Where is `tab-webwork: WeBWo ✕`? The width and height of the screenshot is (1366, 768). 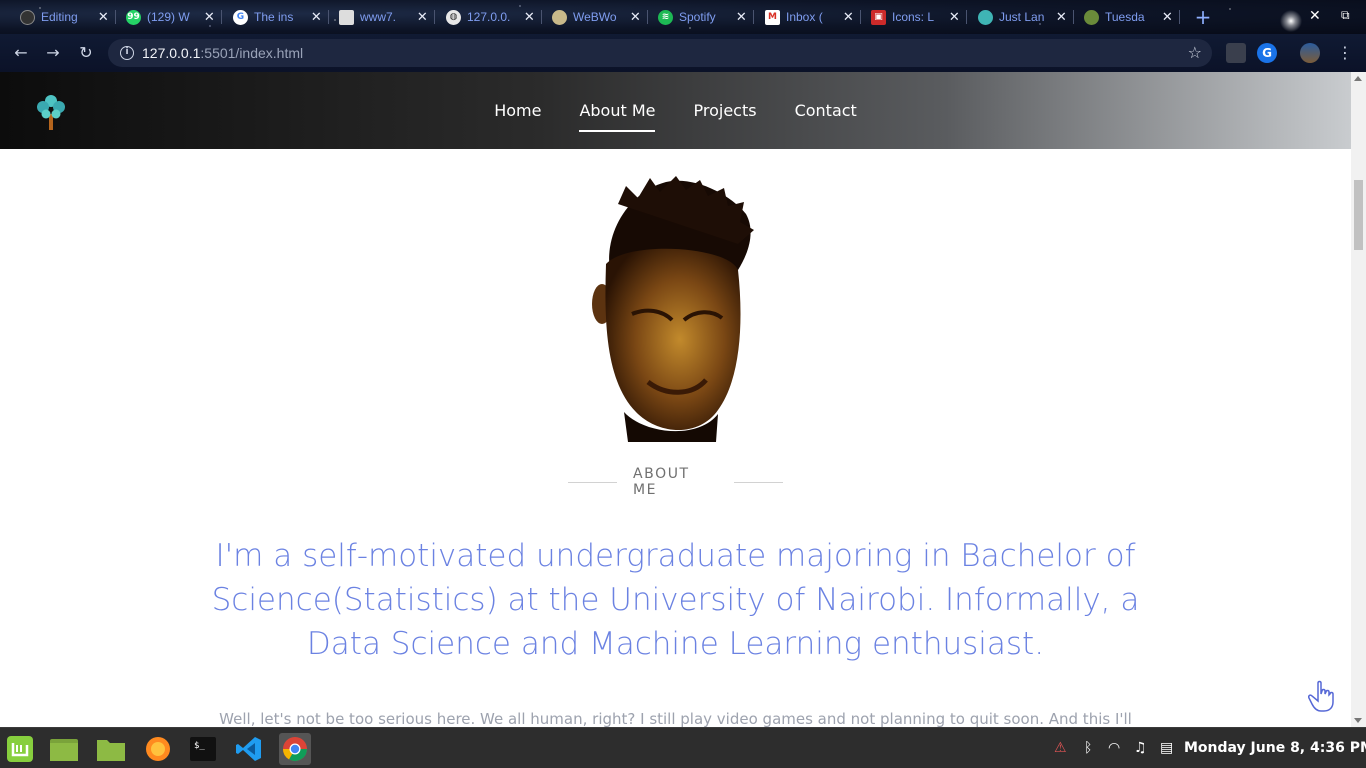
tab-webwork: WeBWo ✕ is located at coordinates (595, 17).